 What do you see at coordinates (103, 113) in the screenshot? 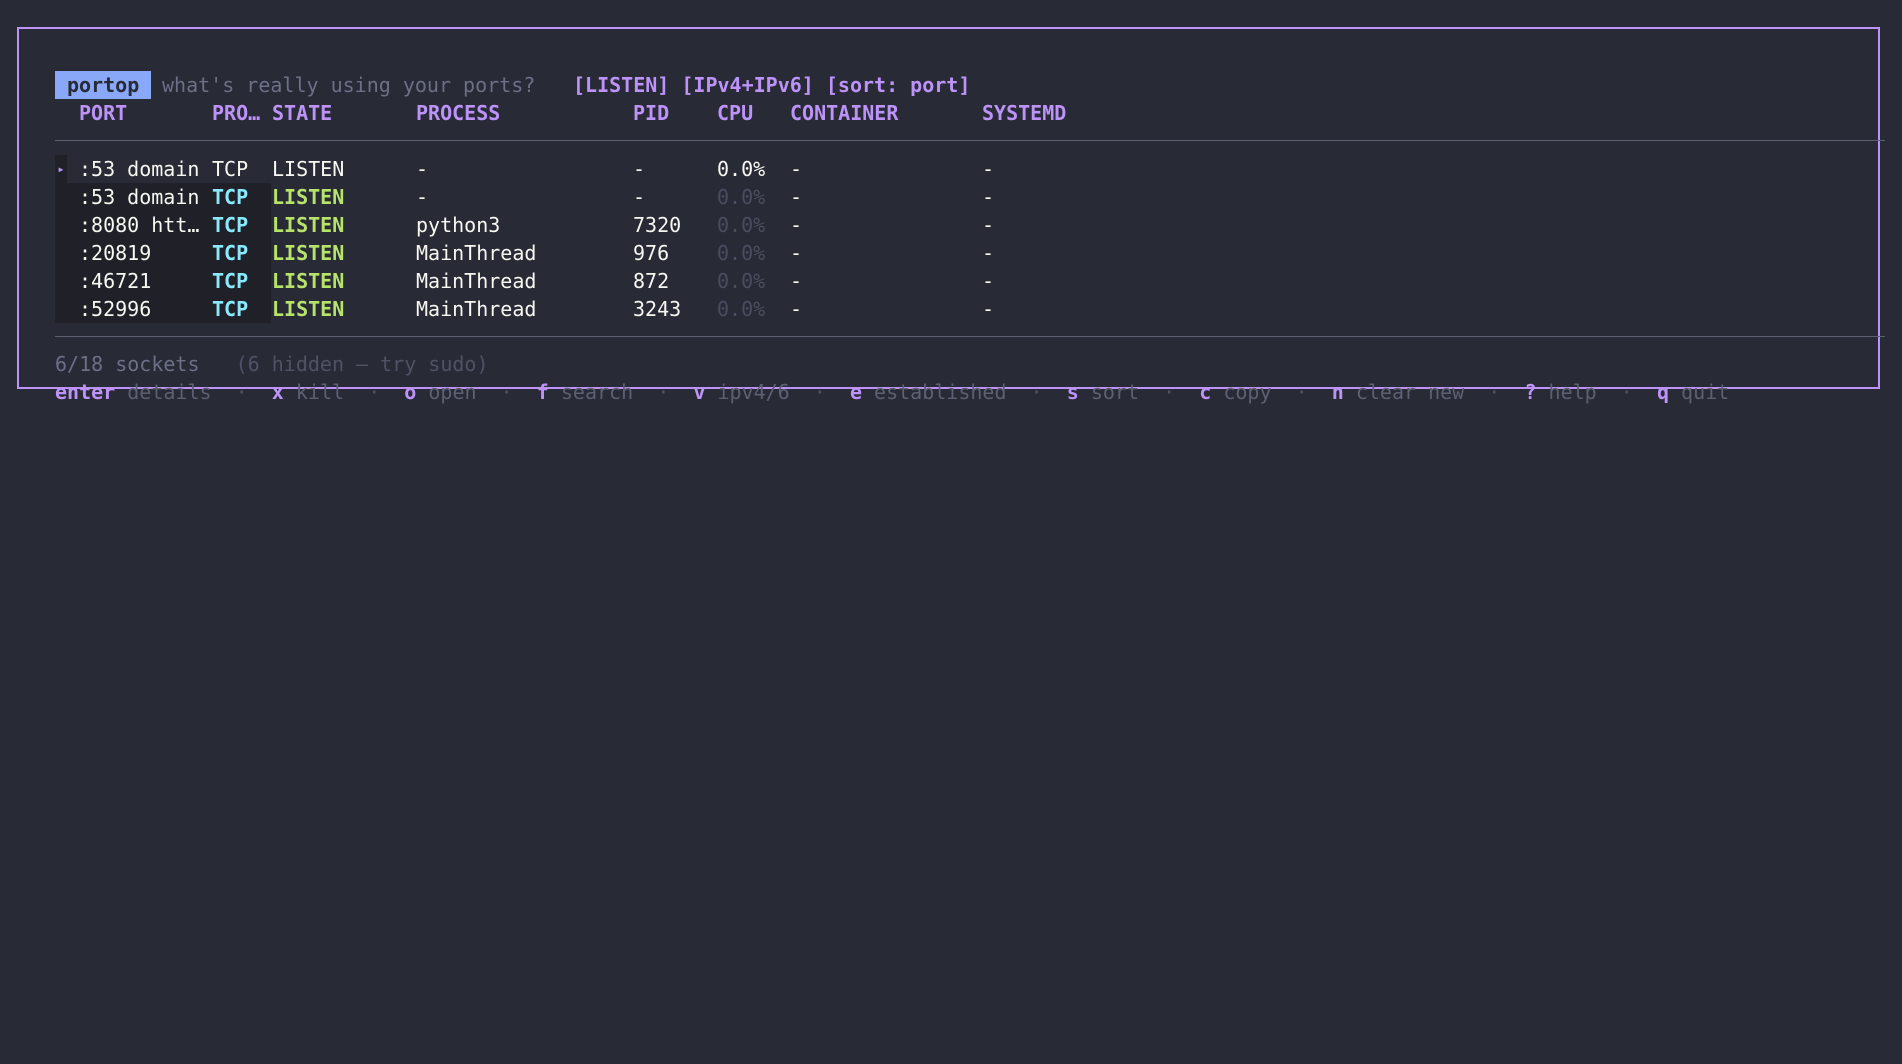
I see `column-header-port: PORT` at bounding box center [103, 113].